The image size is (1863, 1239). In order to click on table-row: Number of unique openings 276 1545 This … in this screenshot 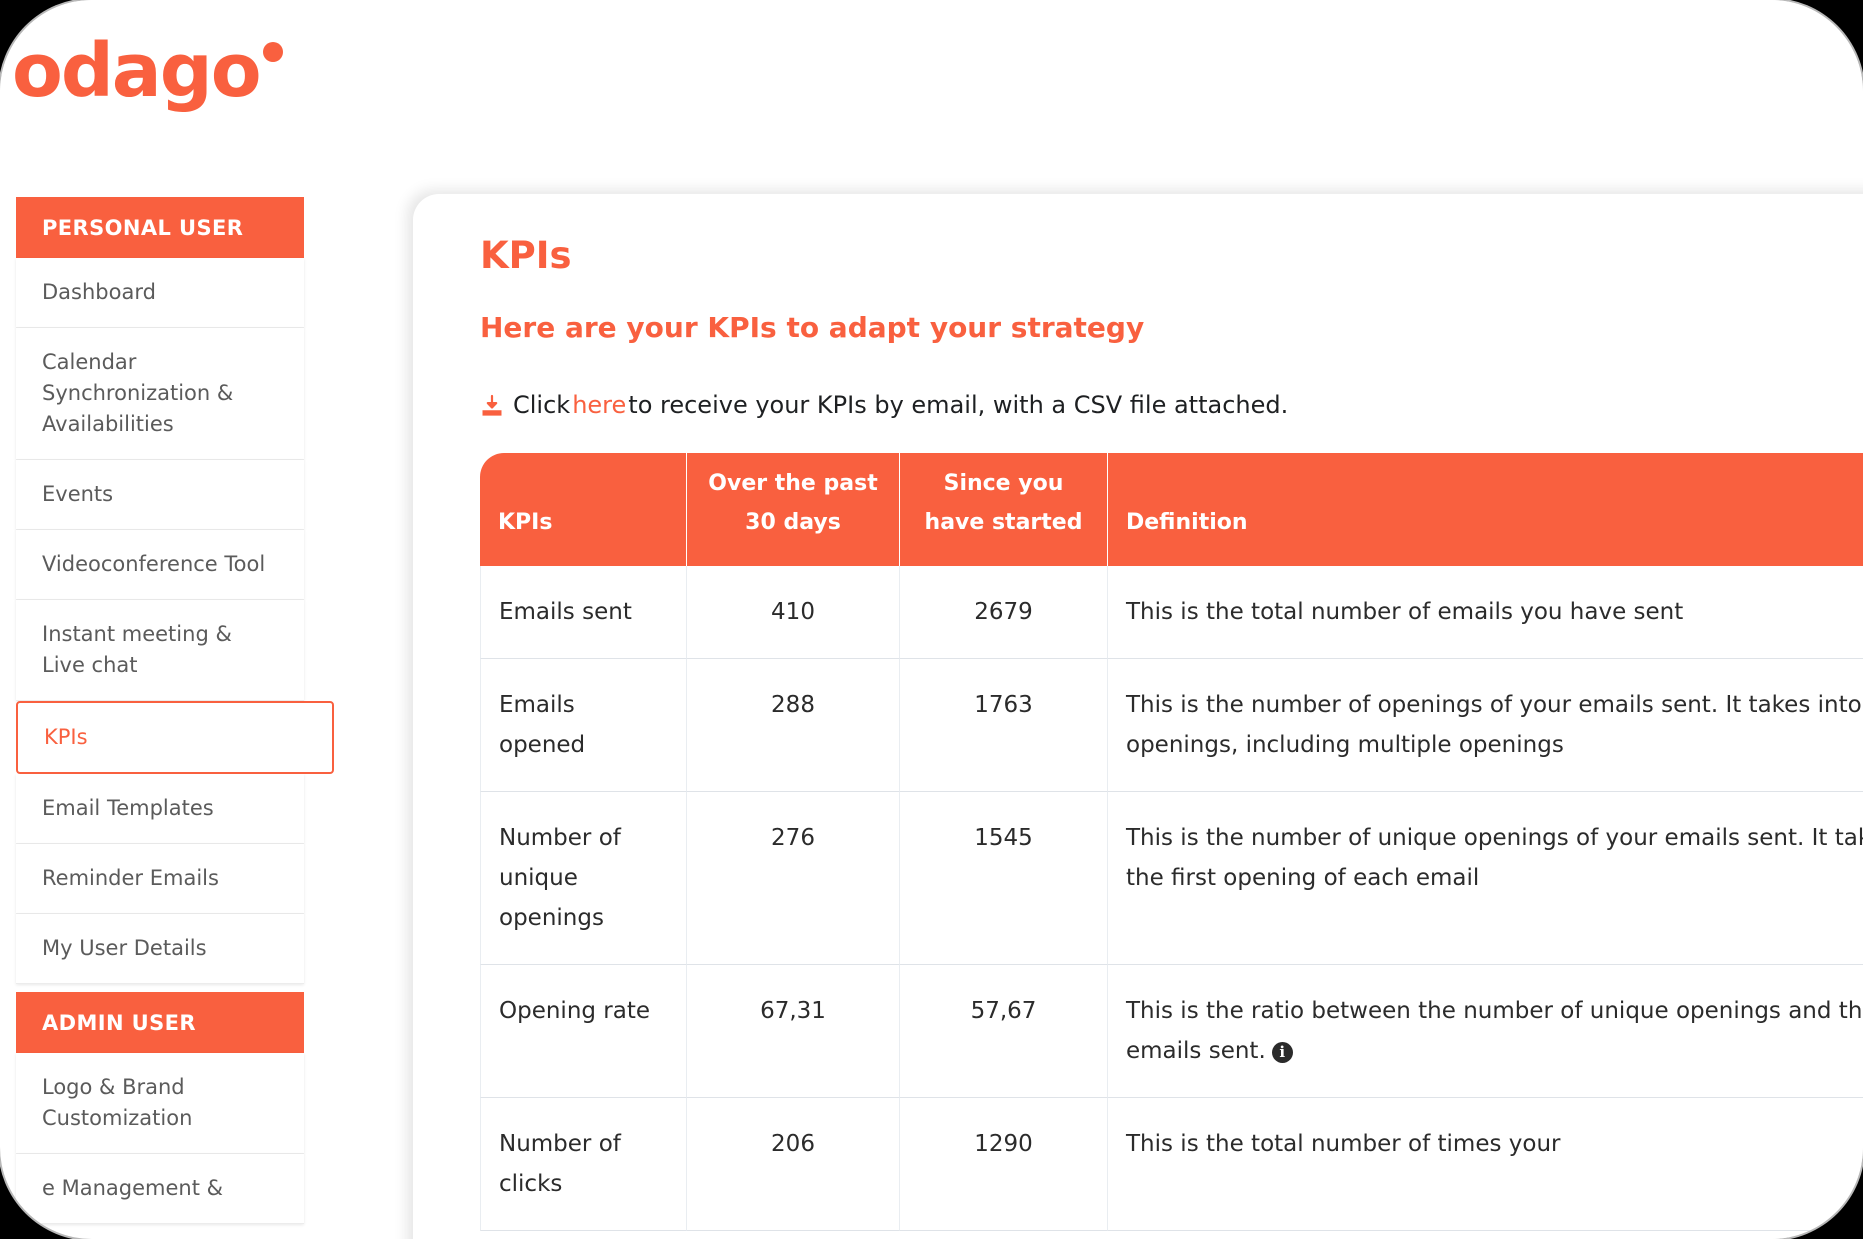, I will do `click(1171, 878)`.